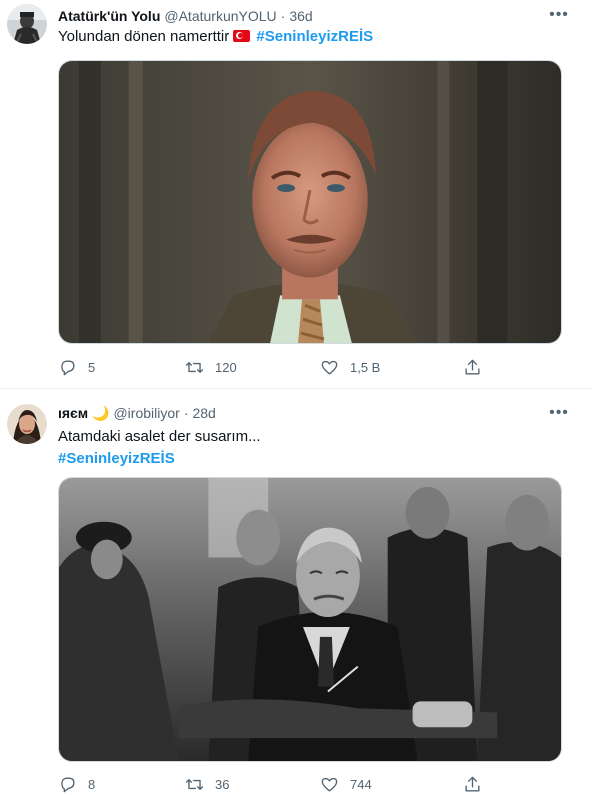 The width and height of the screenshot is (592, 795). I want to click on user-handle: @irobiliyor, so click(146, 413).